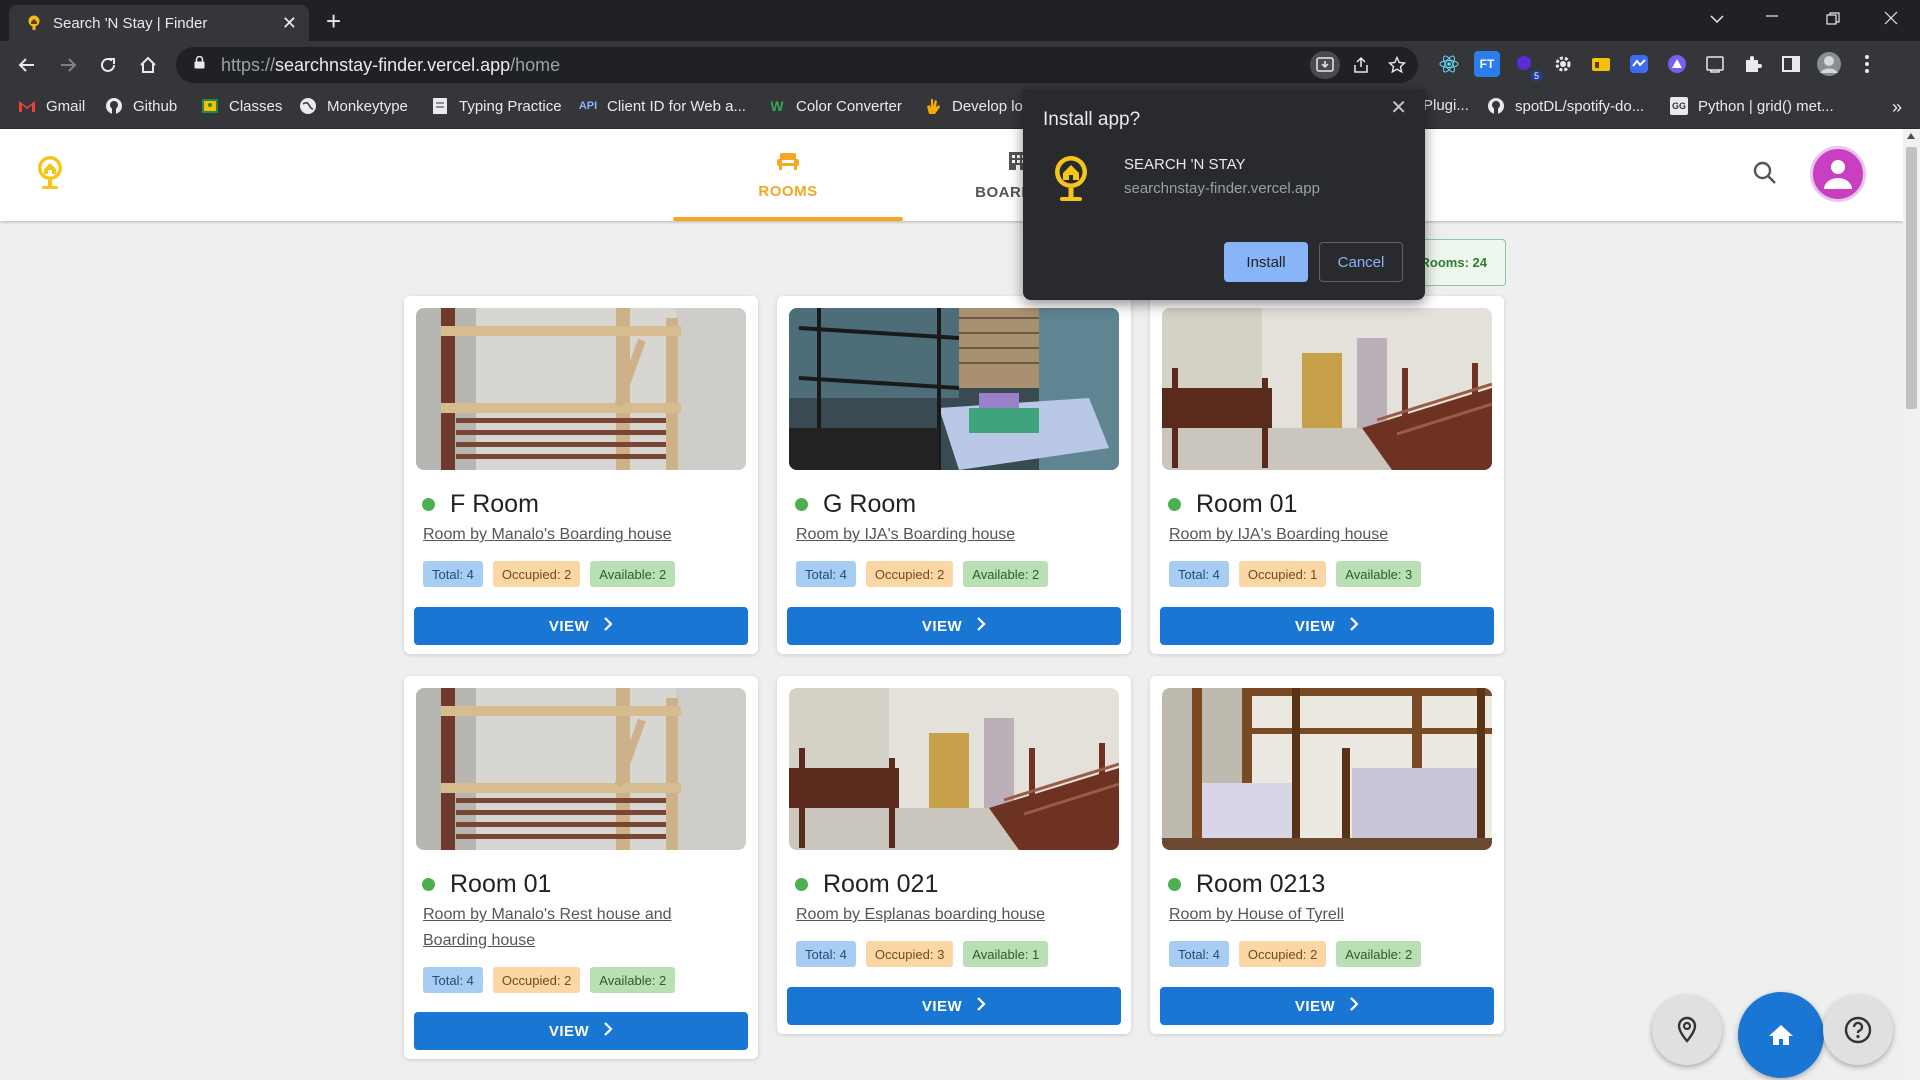 Image resolution: width=1920 pixels, height=1080 pixels. I want to click on available-badge: Available: 1, so click(1006, 954).